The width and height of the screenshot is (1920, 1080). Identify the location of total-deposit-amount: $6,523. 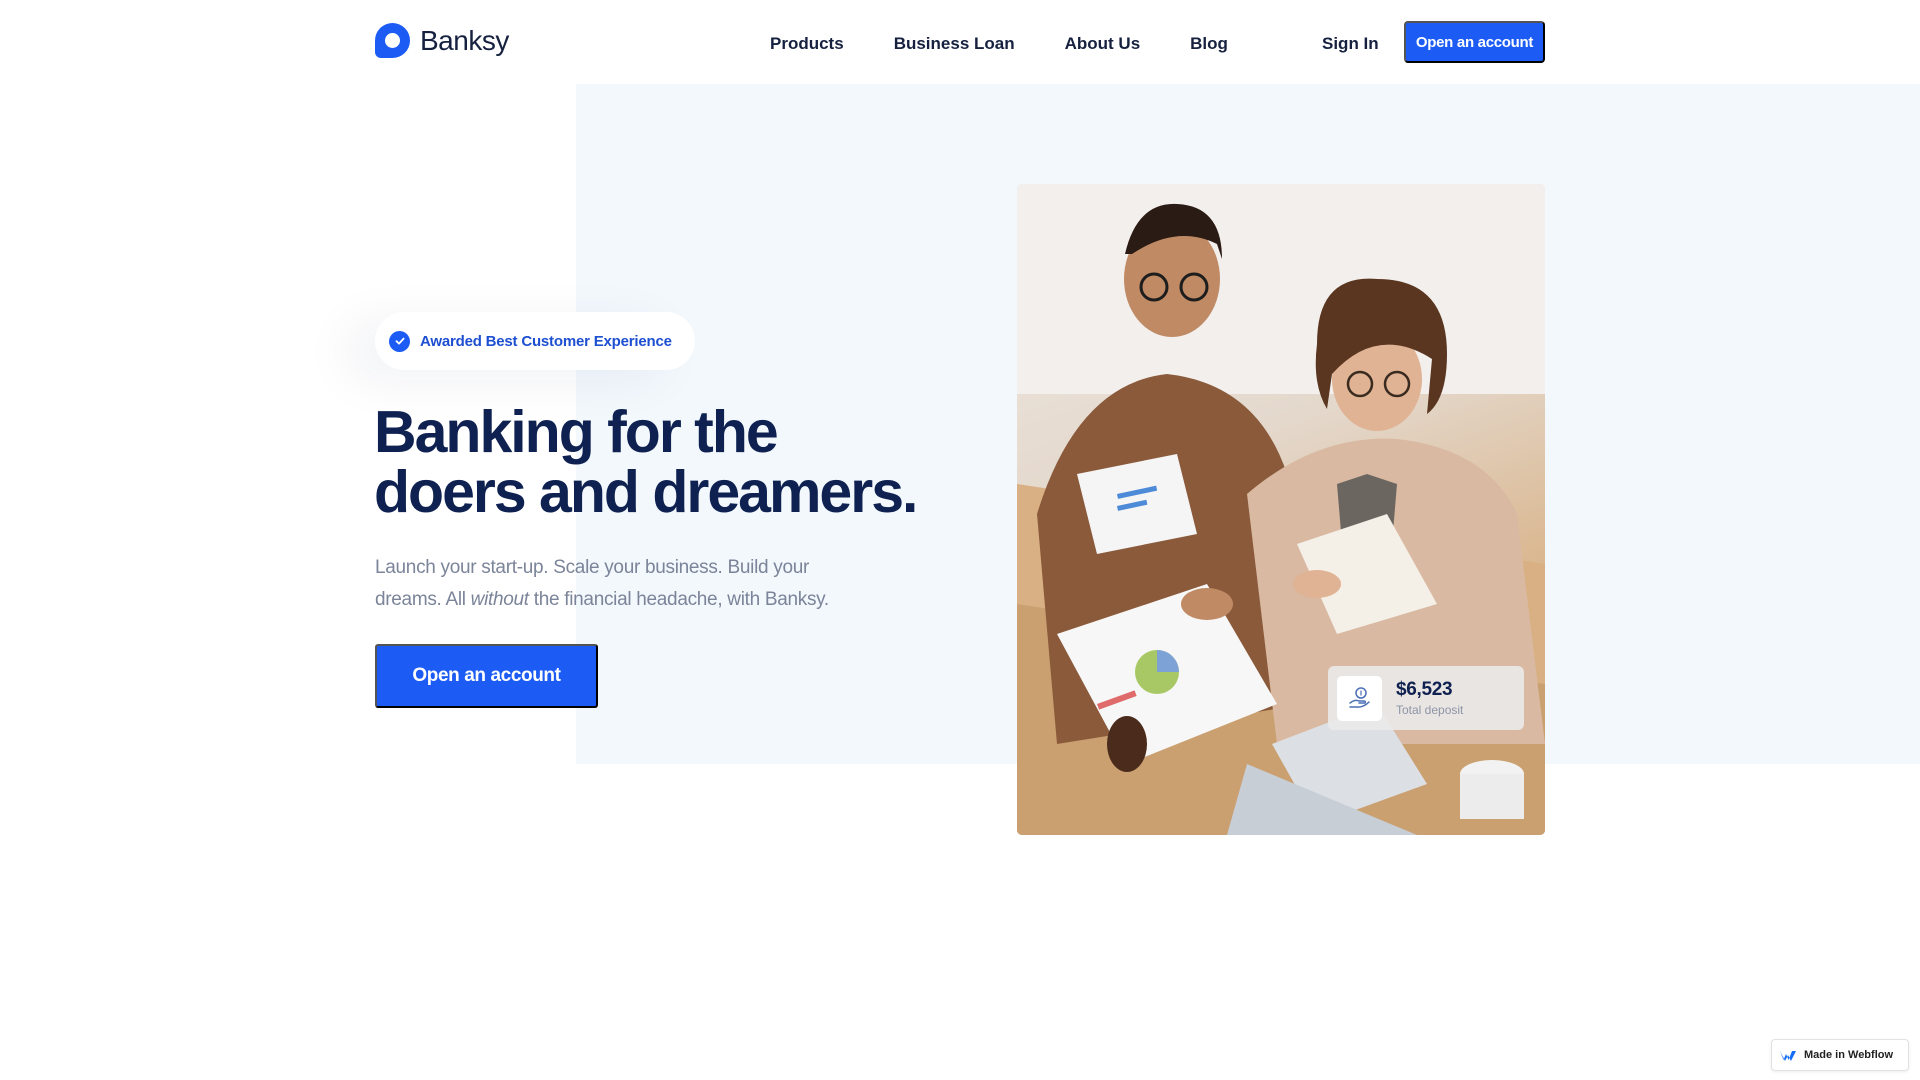
(1424, 689).